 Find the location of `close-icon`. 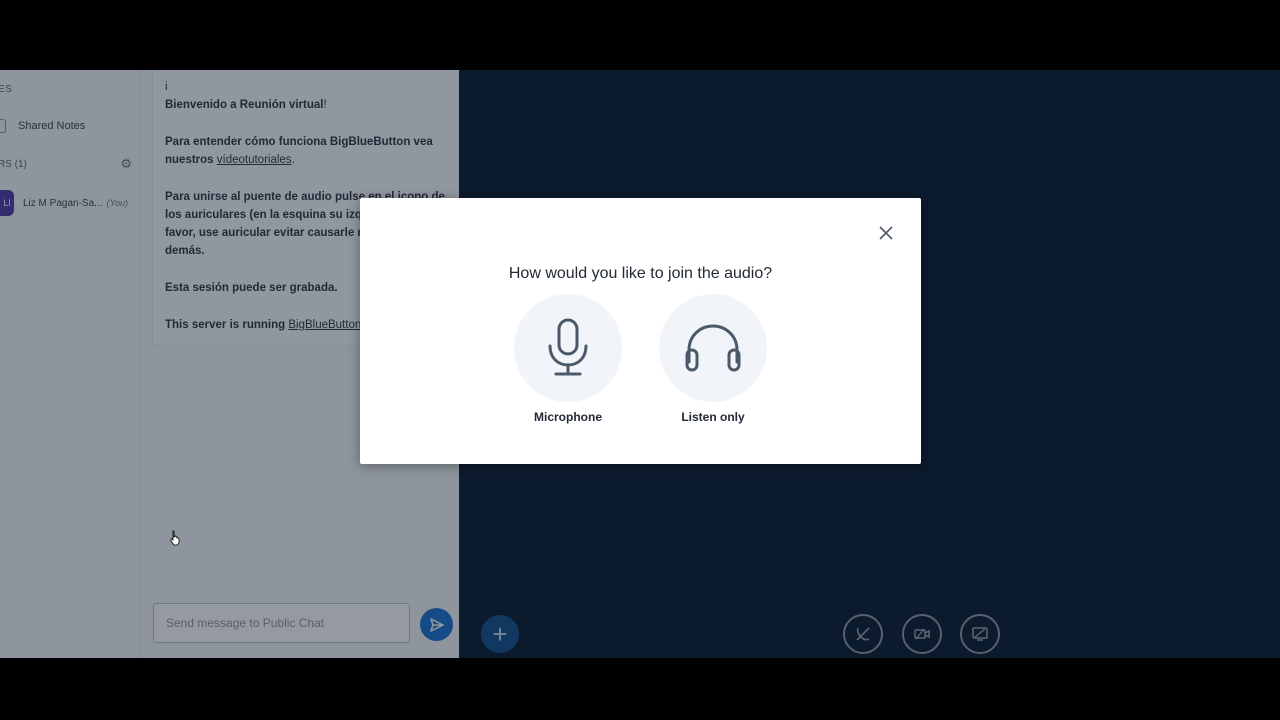

close-icon is located at coordinates (886, 233).